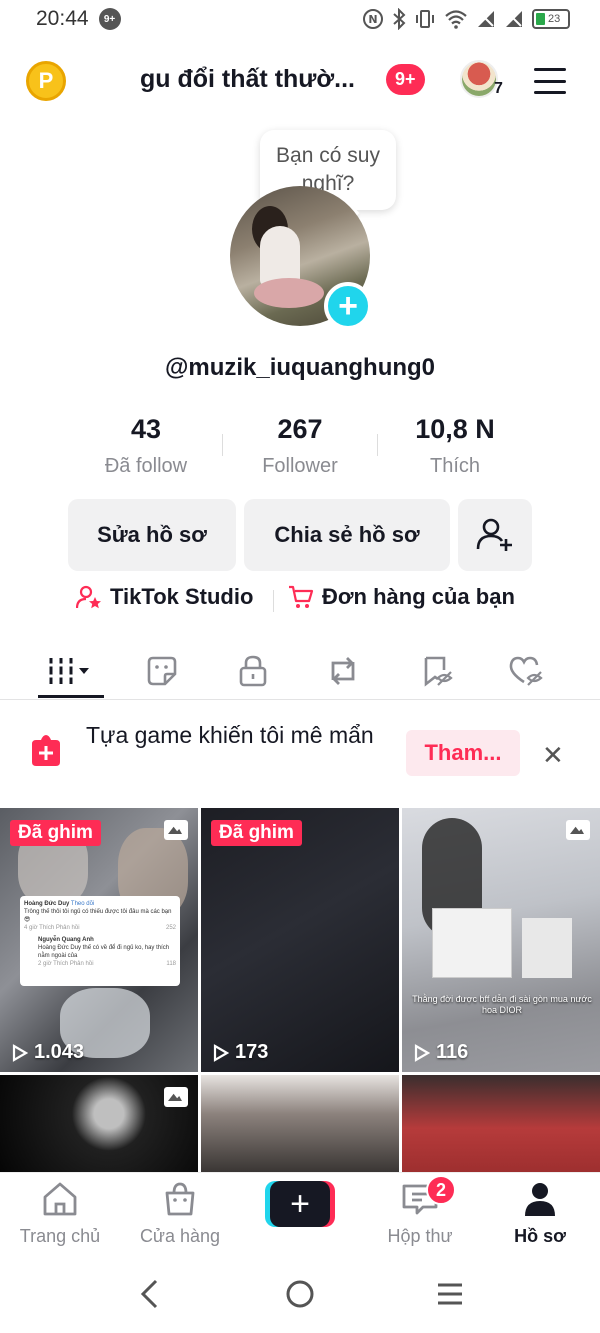 This screenshot has height=1333, width=600. Describe the element at coordinates (66, 964) in the screenshot. I see `comment-meta: 2 giờ Thích Phản hồi` at that location.